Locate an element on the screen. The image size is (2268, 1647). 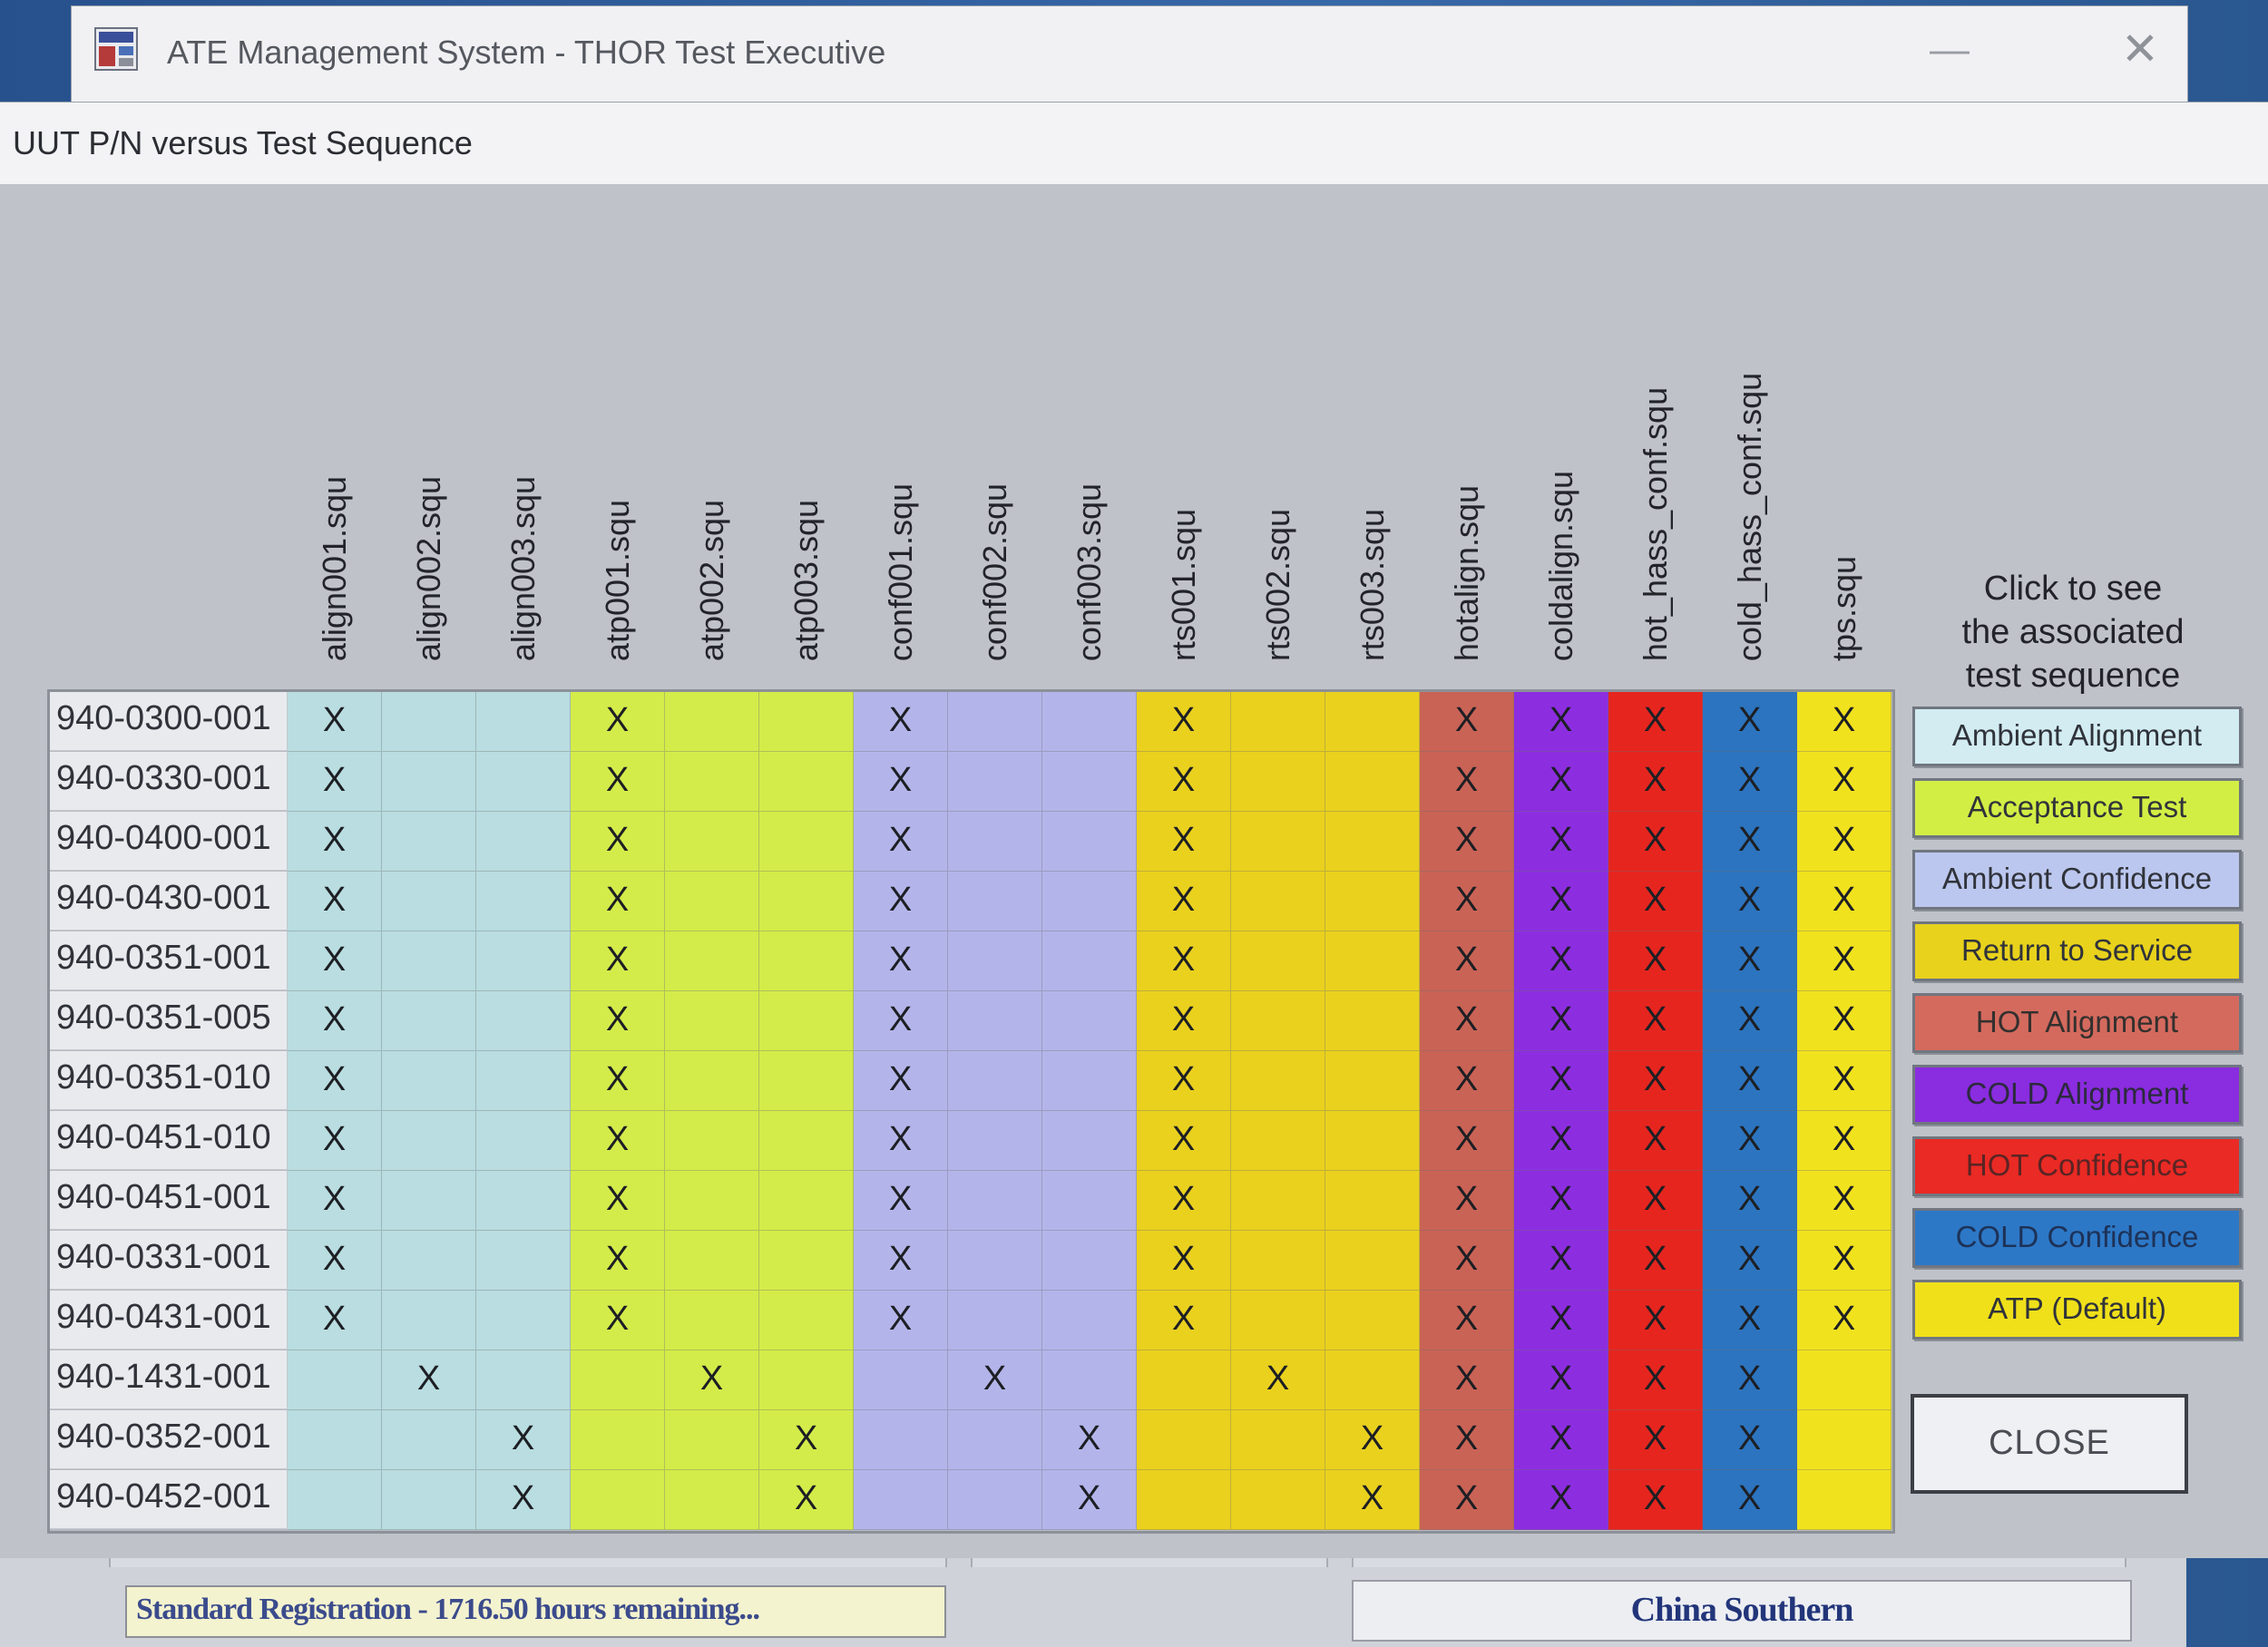
part-number-cell: 940-1431-001 is located at coordinates (169, 1379).